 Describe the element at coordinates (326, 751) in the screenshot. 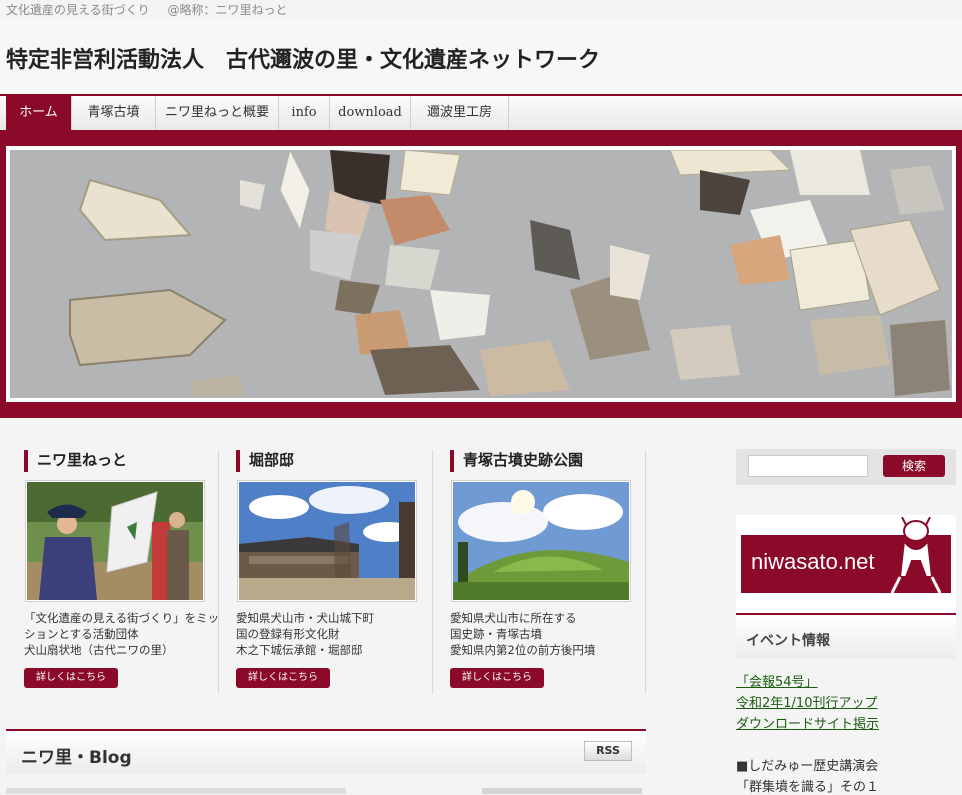

I see `blog-section-header: ニワ里・Blog RSS` at that location.